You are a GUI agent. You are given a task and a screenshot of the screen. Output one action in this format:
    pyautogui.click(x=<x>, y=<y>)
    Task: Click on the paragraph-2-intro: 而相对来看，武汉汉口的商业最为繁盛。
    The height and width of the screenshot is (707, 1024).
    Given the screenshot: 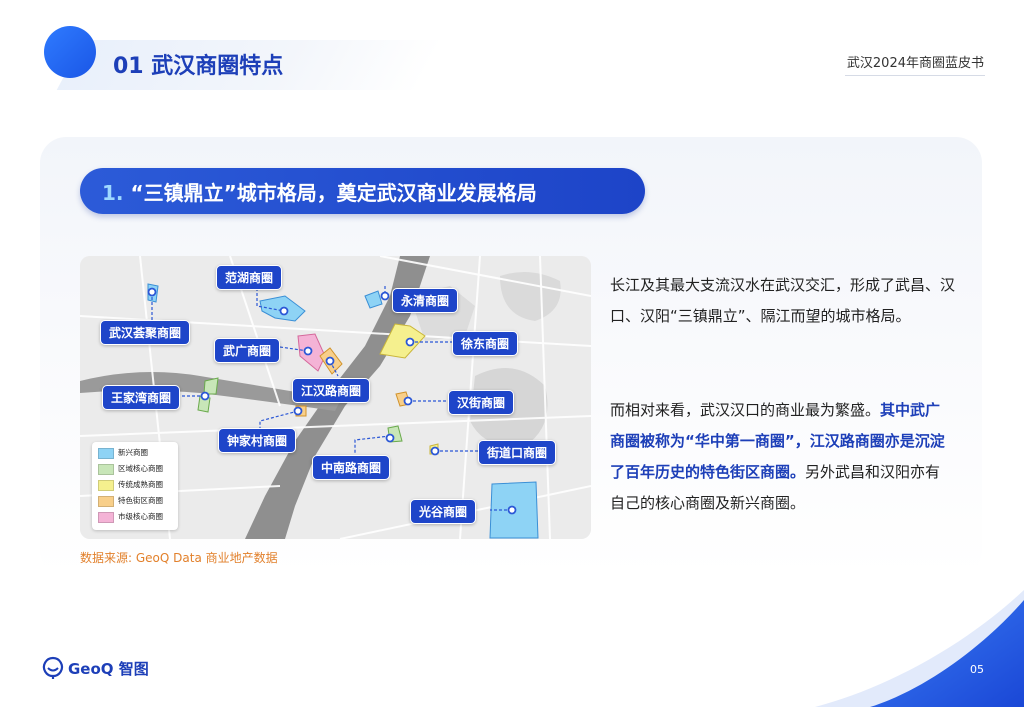 What is the action you would take?
    pyautogui.click(x=745, y=410)
    